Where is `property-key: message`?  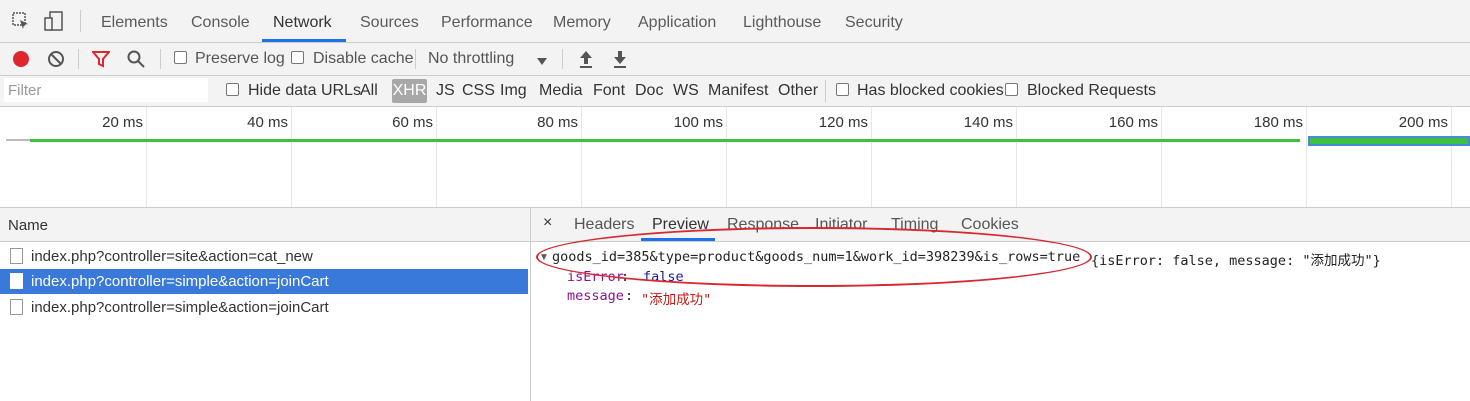
property-key: message is located at coordinates (595, 296).